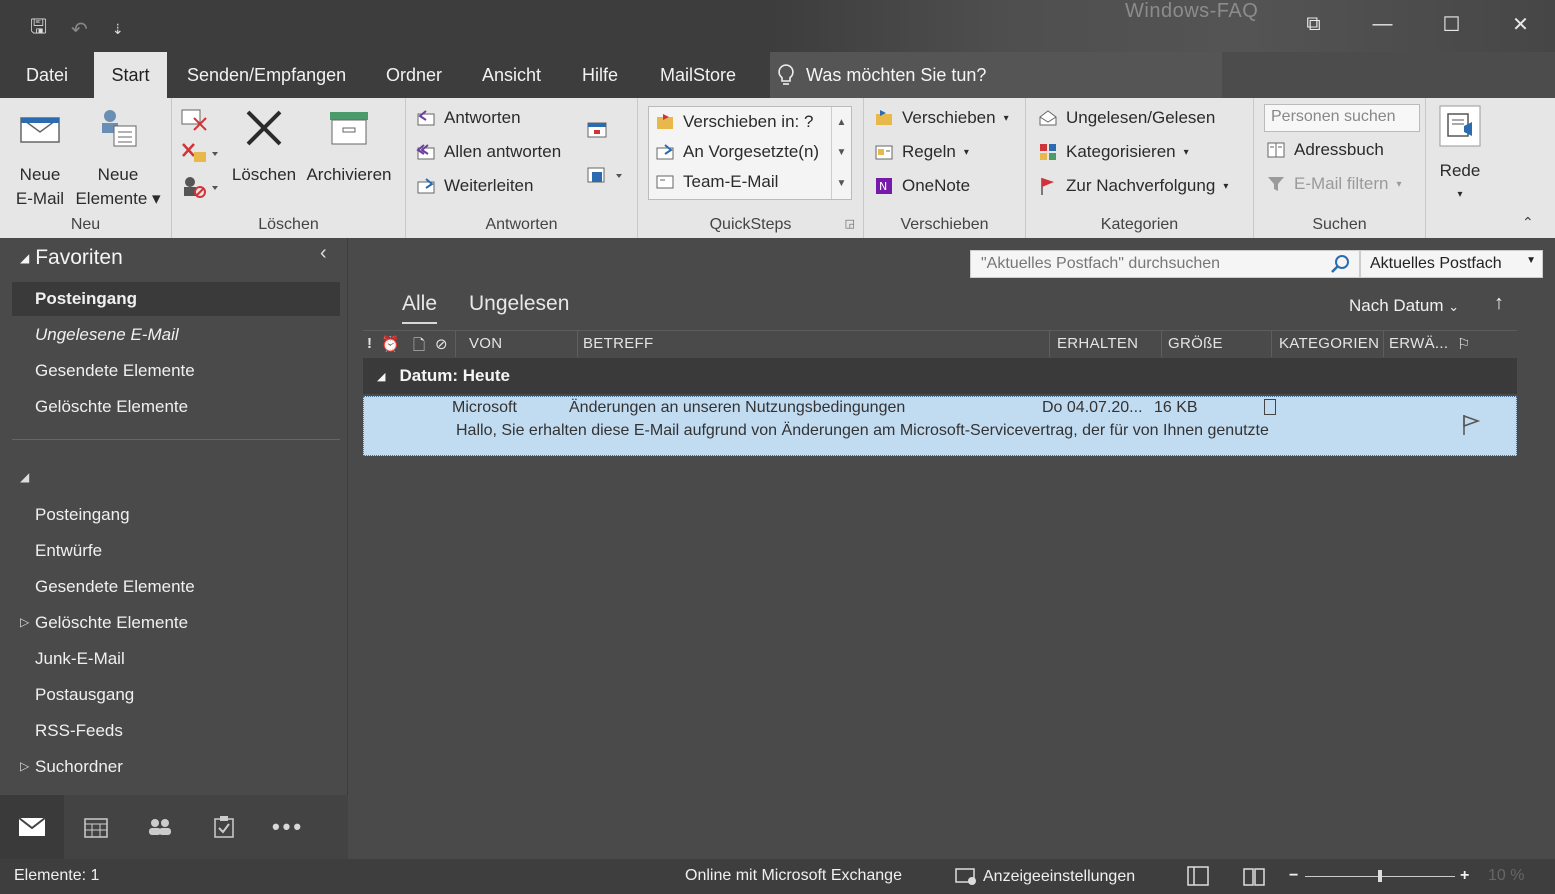 The height and width of the screenshot is (894, 1555). I want to click on date-group-header: ◢ Datum: Heute, so click(940, 376).